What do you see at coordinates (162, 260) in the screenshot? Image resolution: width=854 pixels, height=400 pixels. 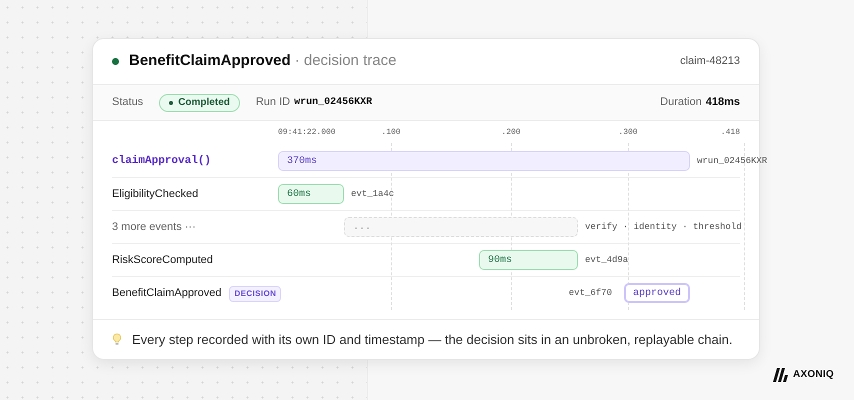 I see `row-label: RiskScoreComputed` at bounding box center [162, 260].